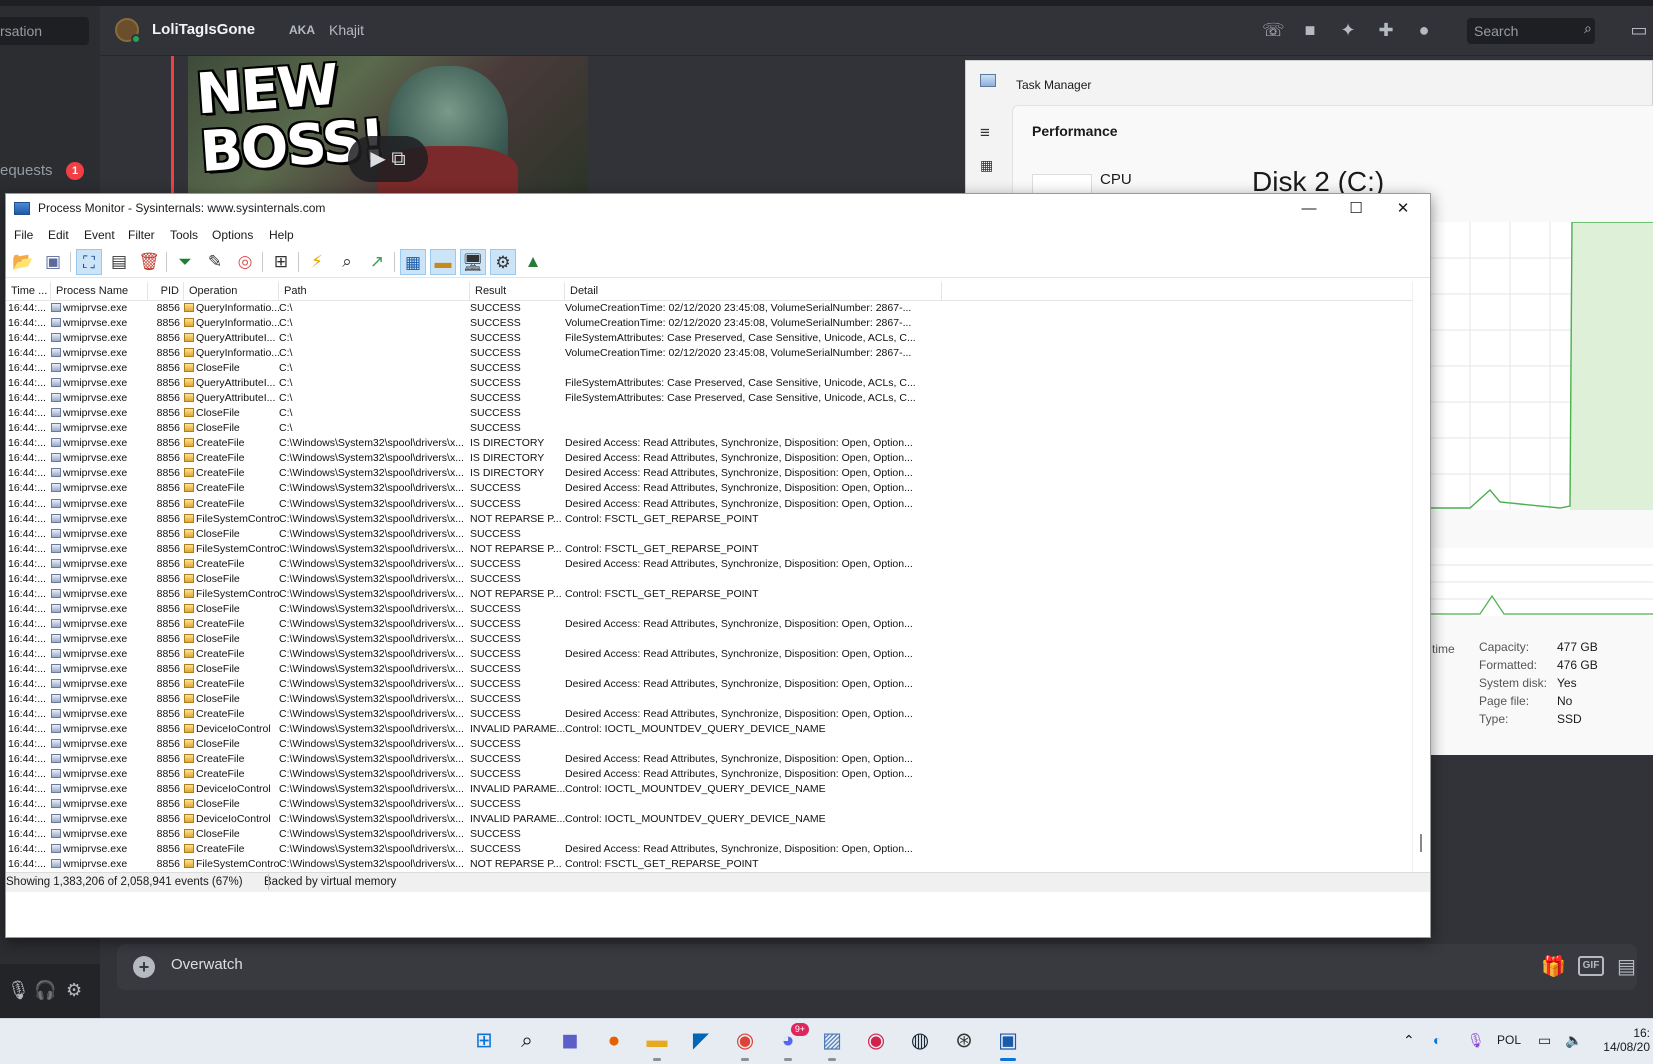 Image resolution: width=1653 pixels, height=1064 pixels. I want to click on file-explorer-icon: ▬, so click(657, 1041).